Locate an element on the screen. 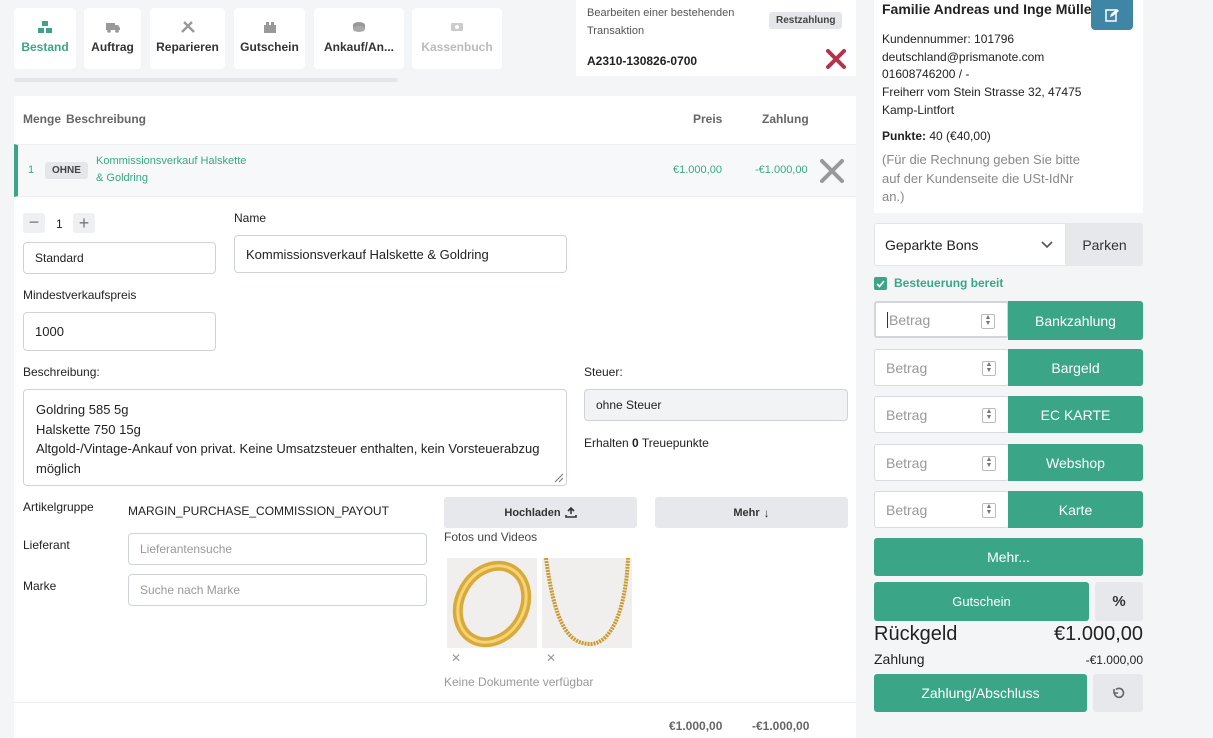 The width and height of the screenshot is (1213, 738). photo-necklace is located at coordinates (587, 602).